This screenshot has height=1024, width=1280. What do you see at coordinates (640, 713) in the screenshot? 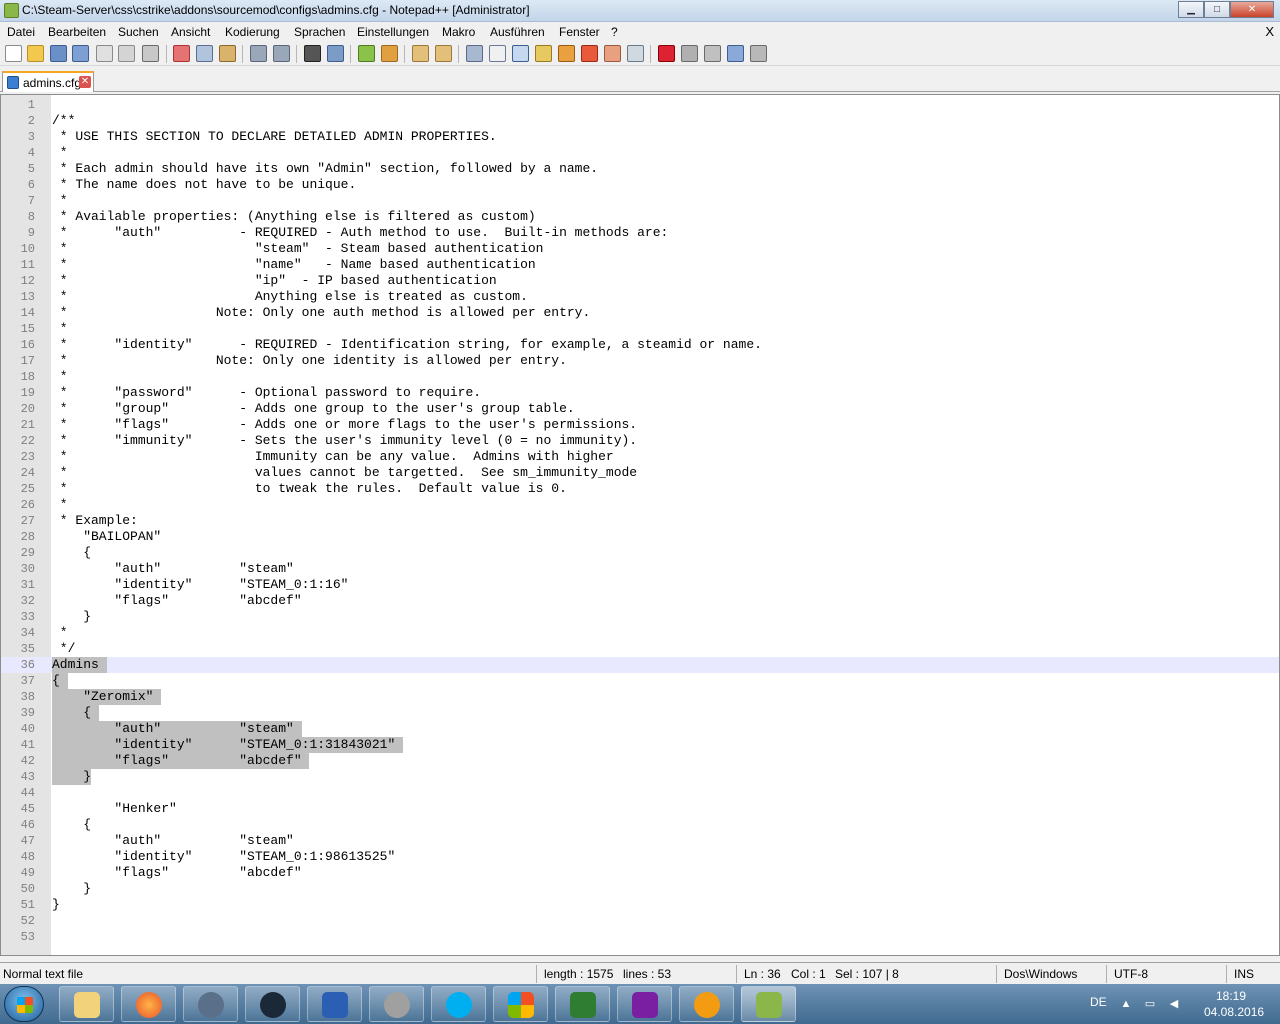
I see `code-line: 39 {` at bounding box center [640, 713].